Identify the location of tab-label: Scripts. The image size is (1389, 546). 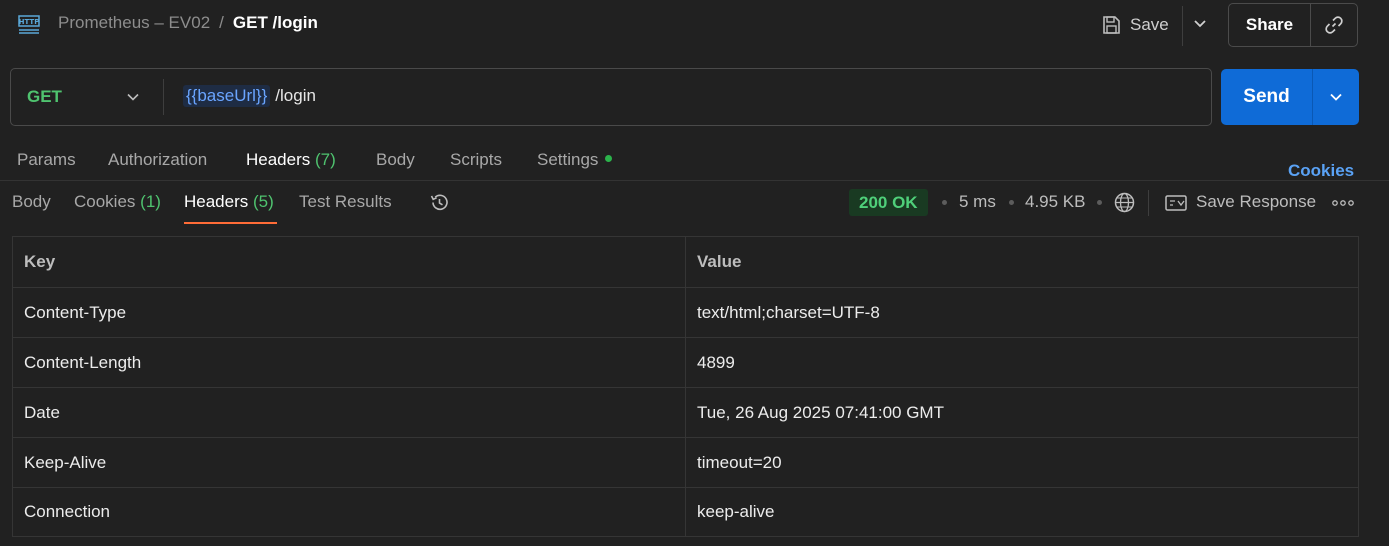
(476, 159).